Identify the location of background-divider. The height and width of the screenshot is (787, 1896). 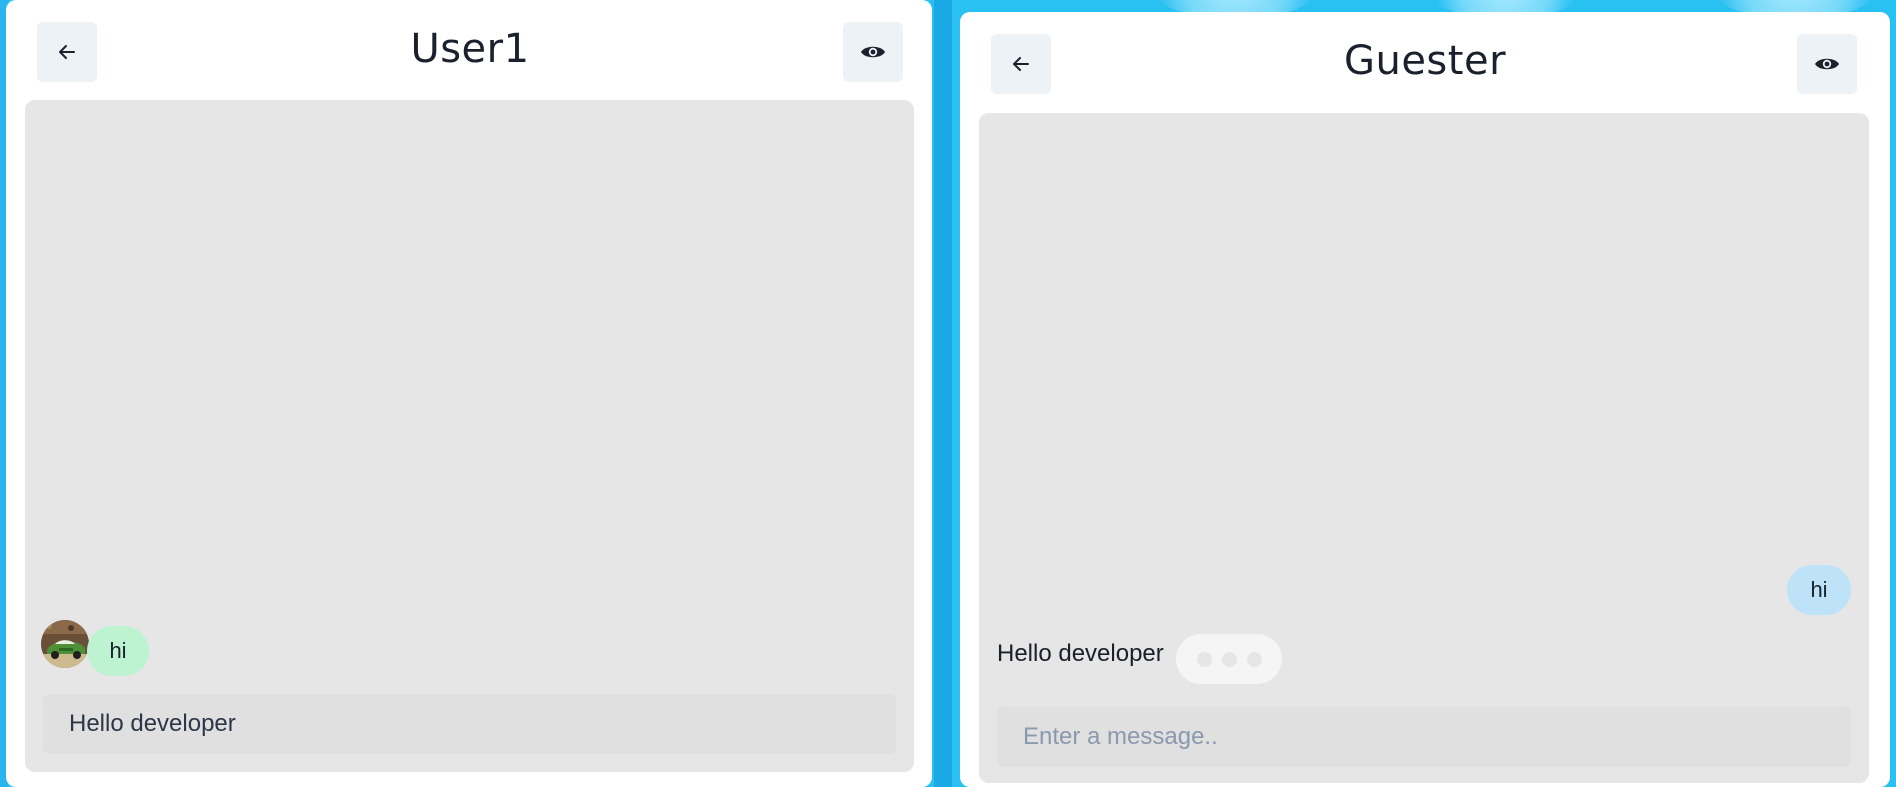
(943, 393).